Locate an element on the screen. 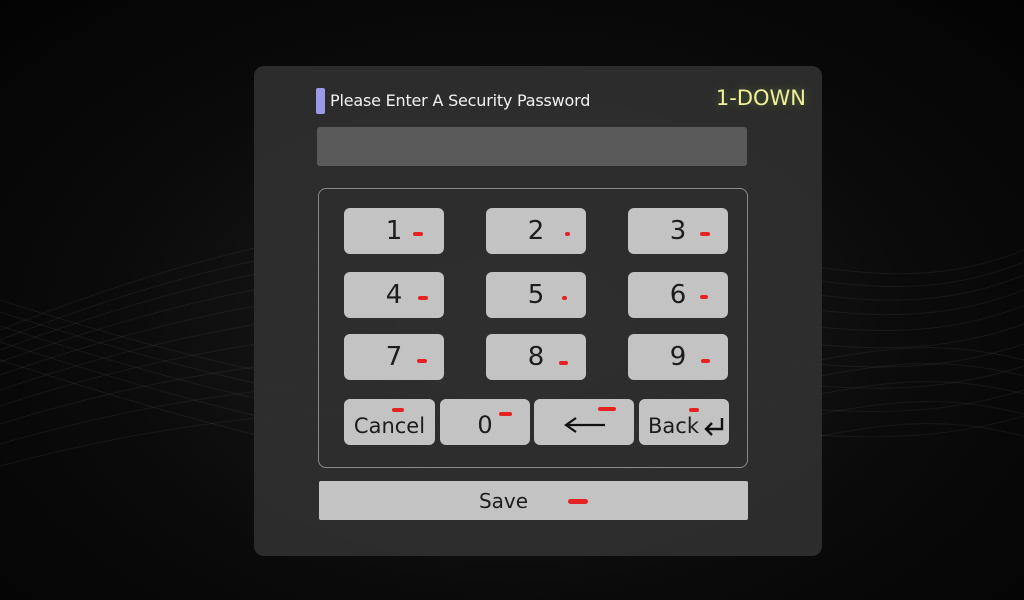 The height and width of the screenshot is (600, 1024). back-button: Back is located at coordinates (684, 422).